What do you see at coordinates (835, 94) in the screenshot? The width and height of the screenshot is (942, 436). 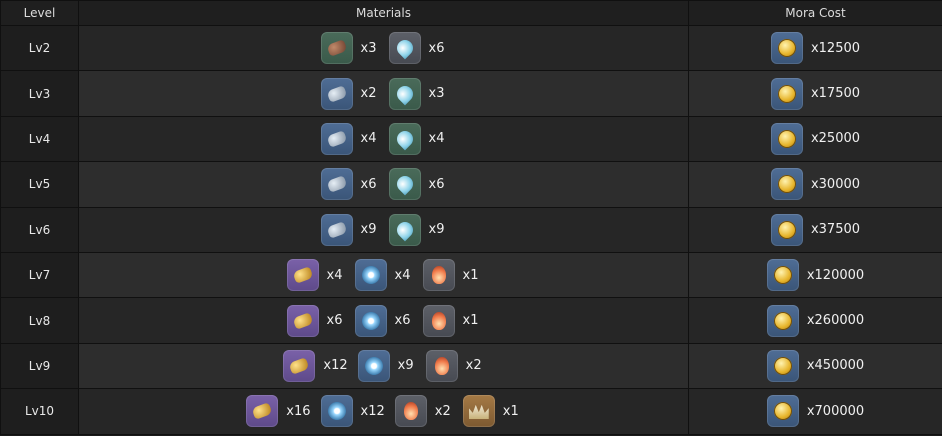 I see `mora-quantity: x17500` at bounding box center [835, 94].